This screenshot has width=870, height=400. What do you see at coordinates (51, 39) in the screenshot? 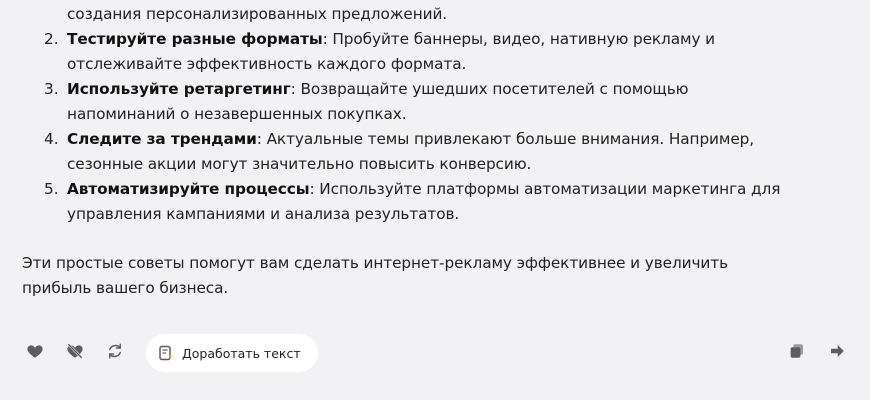
I see `list-number: 2.` at bounding box center [51, 39].